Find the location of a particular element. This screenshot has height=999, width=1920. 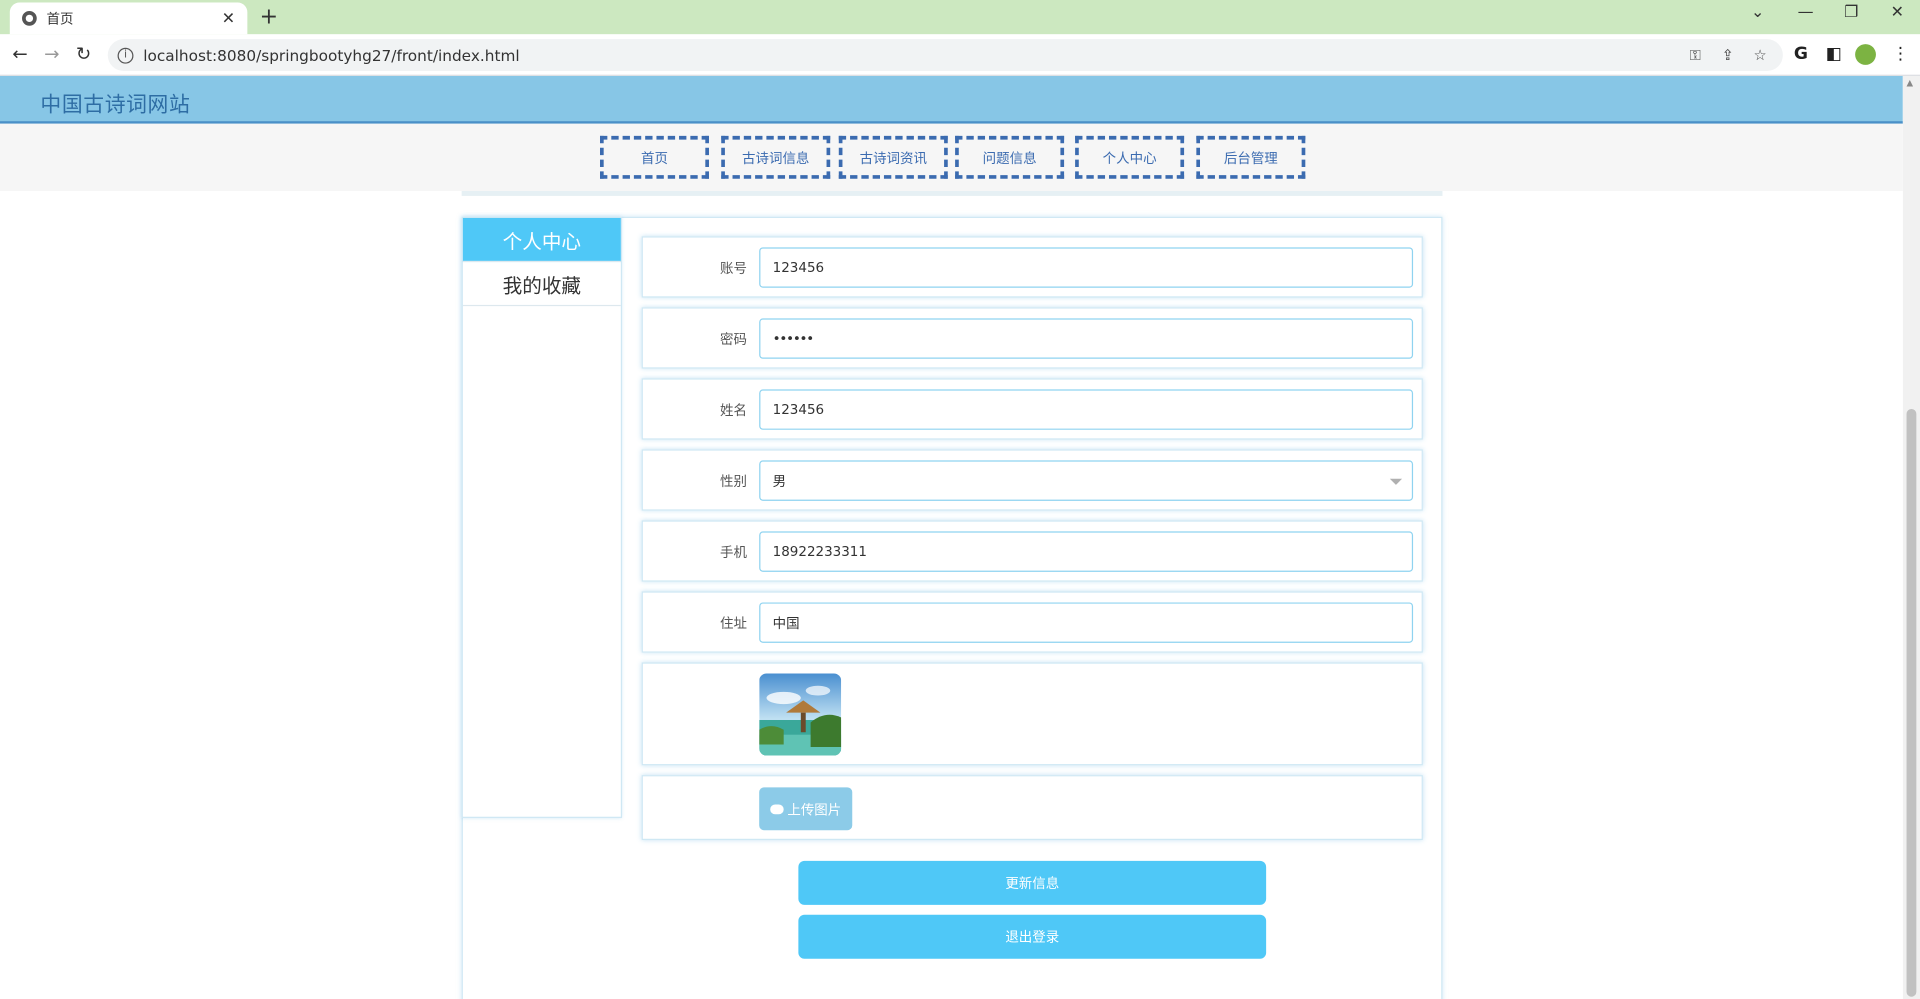

nav-item-questions: 问题信息 is located at coordinates (1010, 157).